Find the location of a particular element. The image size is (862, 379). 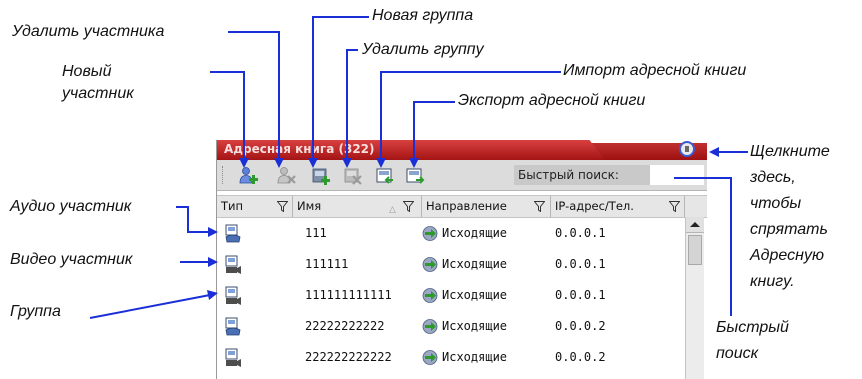

callout-quick-search-line1: Быстрый is located at coordinates (752, 327).